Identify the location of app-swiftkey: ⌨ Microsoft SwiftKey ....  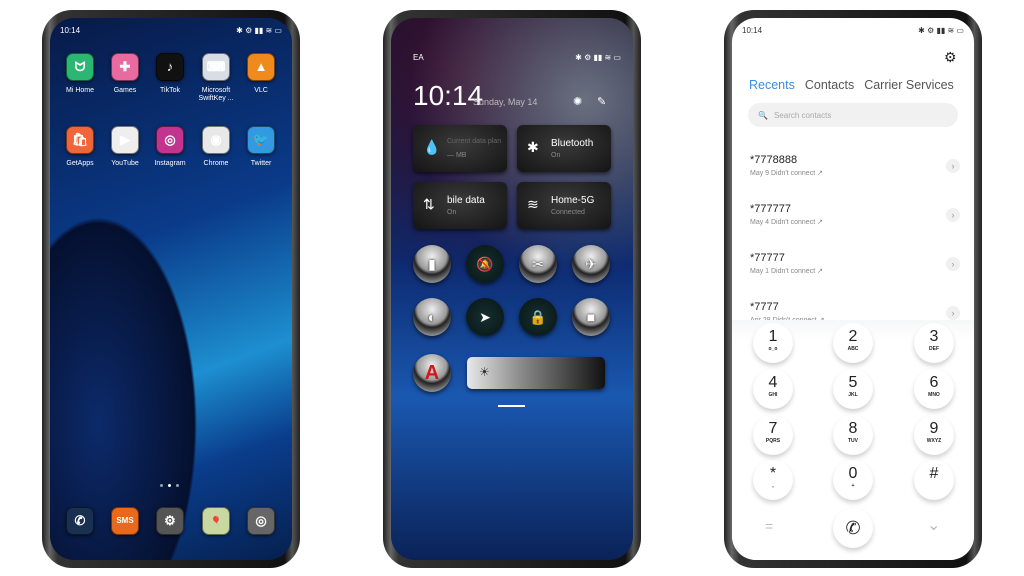
(216, 78).